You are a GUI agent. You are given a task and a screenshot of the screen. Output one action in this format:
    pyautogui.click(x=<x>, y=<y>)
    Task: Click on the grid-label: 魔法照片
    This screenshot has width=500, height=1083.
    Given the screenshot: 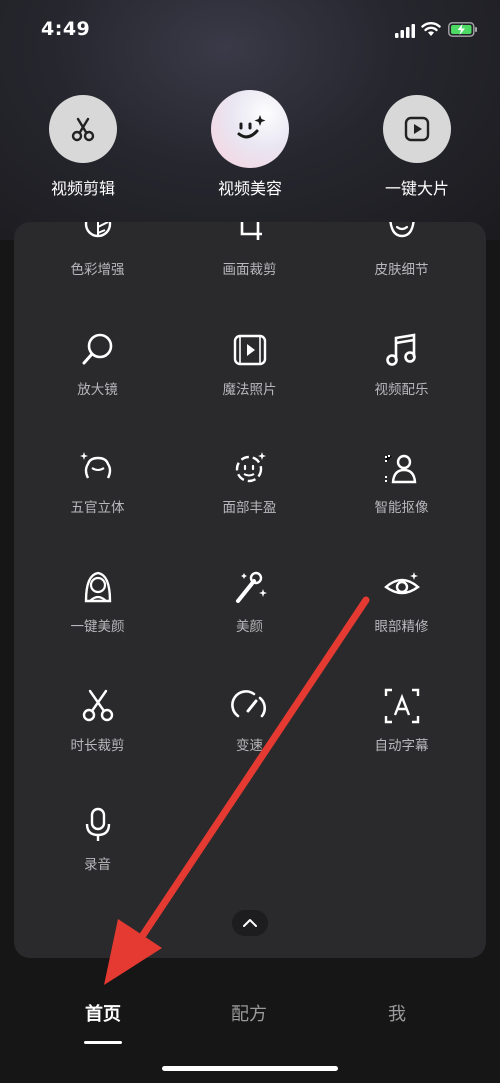 What is the action you would take?
    pyautogui.click(x=249, y=390)
    